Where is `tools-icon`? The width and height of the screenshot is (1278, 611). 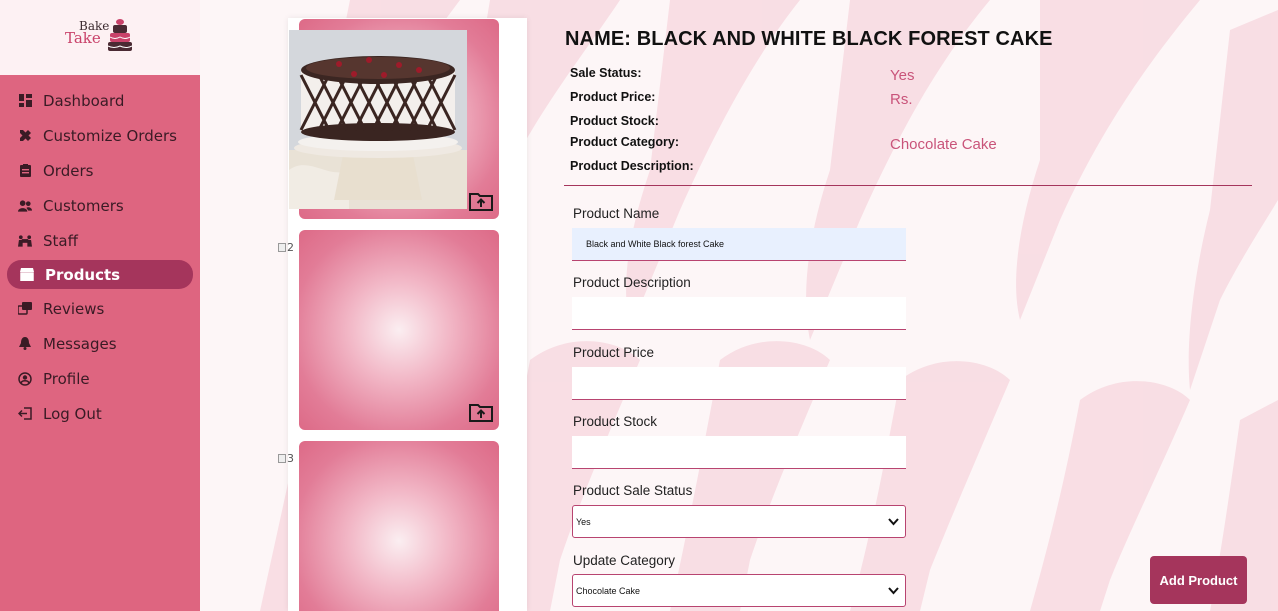 tools-icon is located at coordinates (25, 136).